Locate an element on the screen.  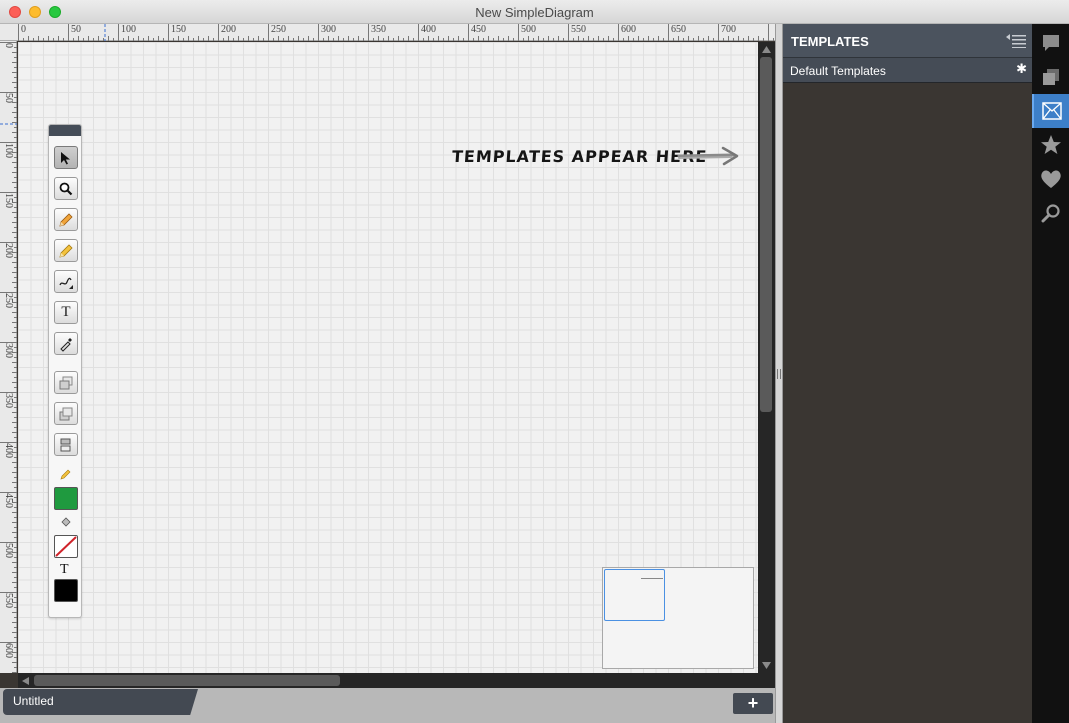
fill-color-swatch is located at coordinates (66, 546).